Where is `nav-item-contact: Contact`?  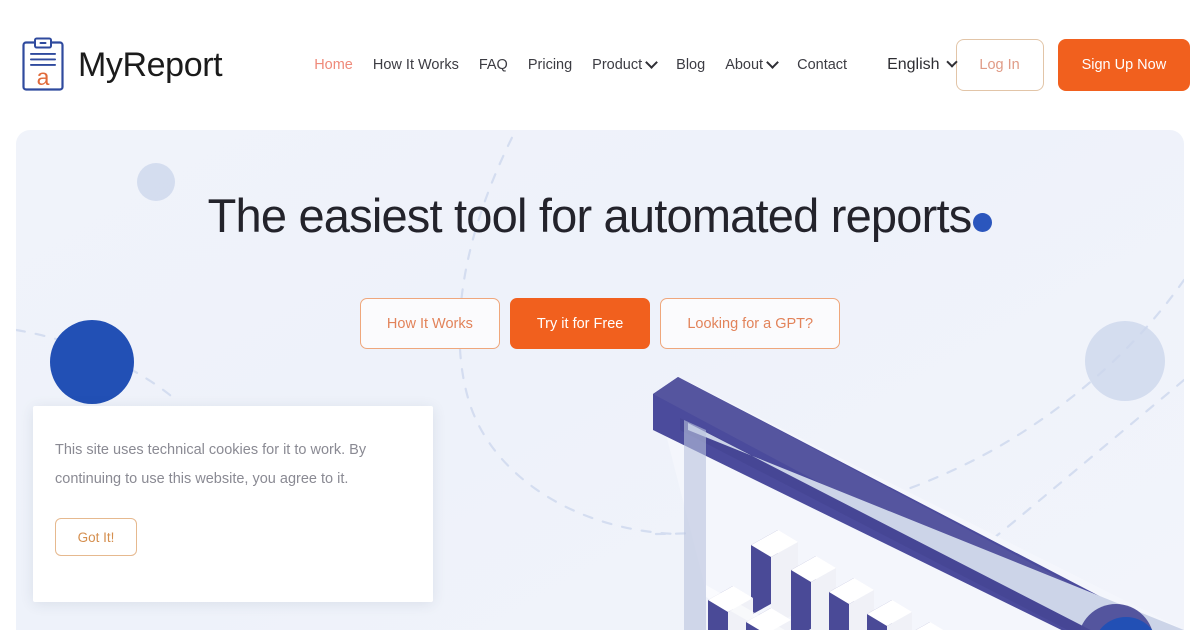
nav-item-contact: Contact is located at coordinates (822, 65).